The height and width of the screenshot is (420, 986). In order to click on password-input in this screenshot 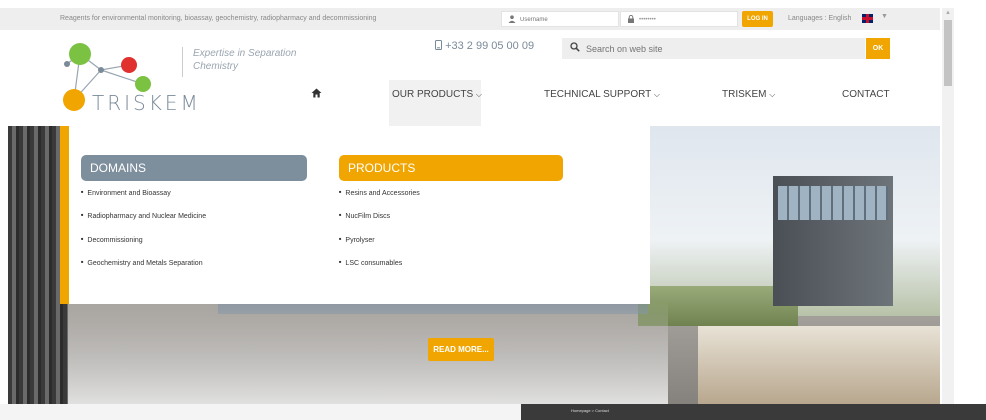, I will do `click(684, 19)`.